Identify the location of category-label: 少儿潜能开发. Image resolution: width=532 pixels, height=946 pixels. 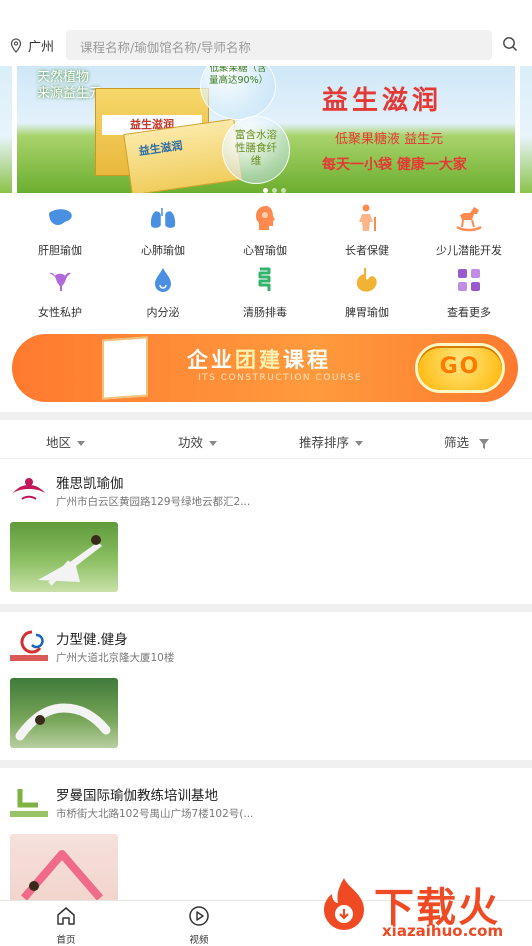
(469, 250).